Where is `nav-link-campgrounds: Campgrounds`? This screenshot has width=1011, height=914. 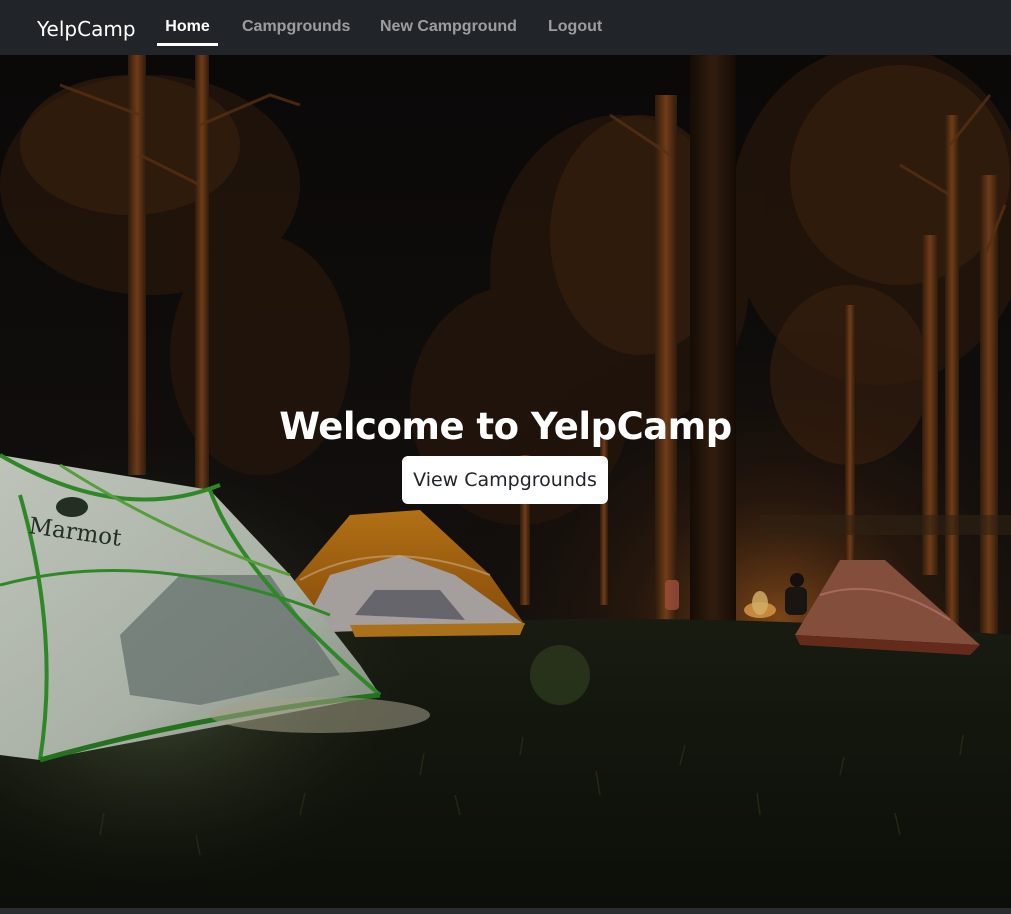 nav-link-campgrounds: Campgrounds is located at coordinates (296, 30).